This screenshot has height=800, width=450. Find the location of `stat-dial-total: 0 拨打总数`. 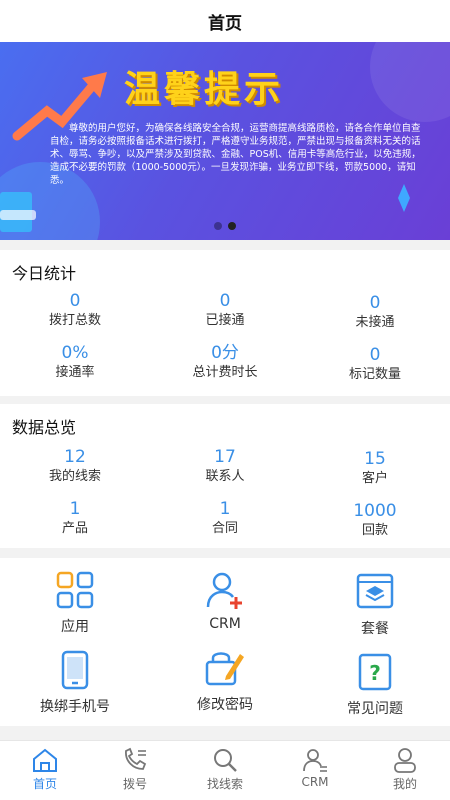

stat-dial-total: 0 拨打总数 is located at coordinates (75, 310).